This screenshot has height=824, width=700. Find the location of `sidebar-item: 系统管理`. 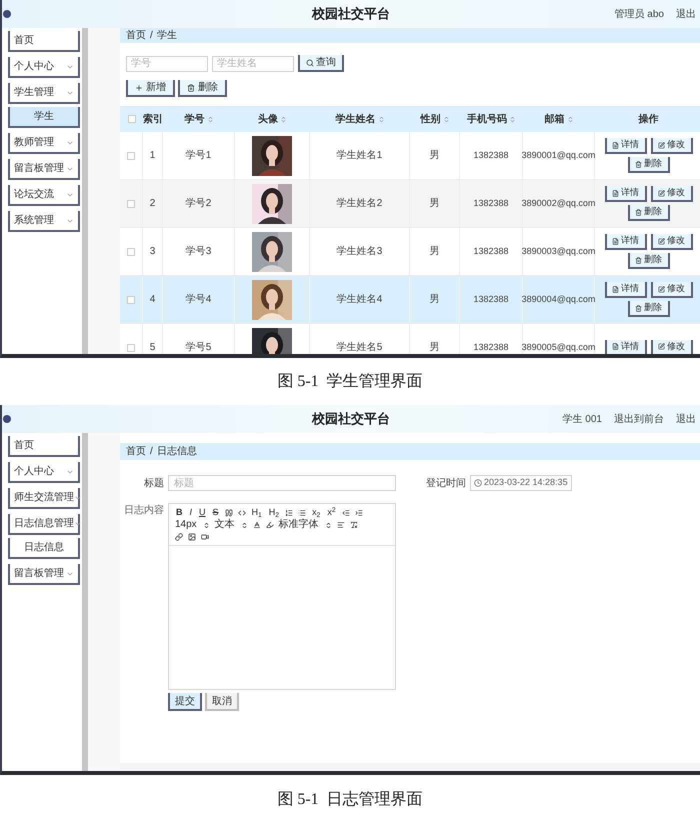

sidebar-item: 系统管理 is located at coordinates (44, 221).